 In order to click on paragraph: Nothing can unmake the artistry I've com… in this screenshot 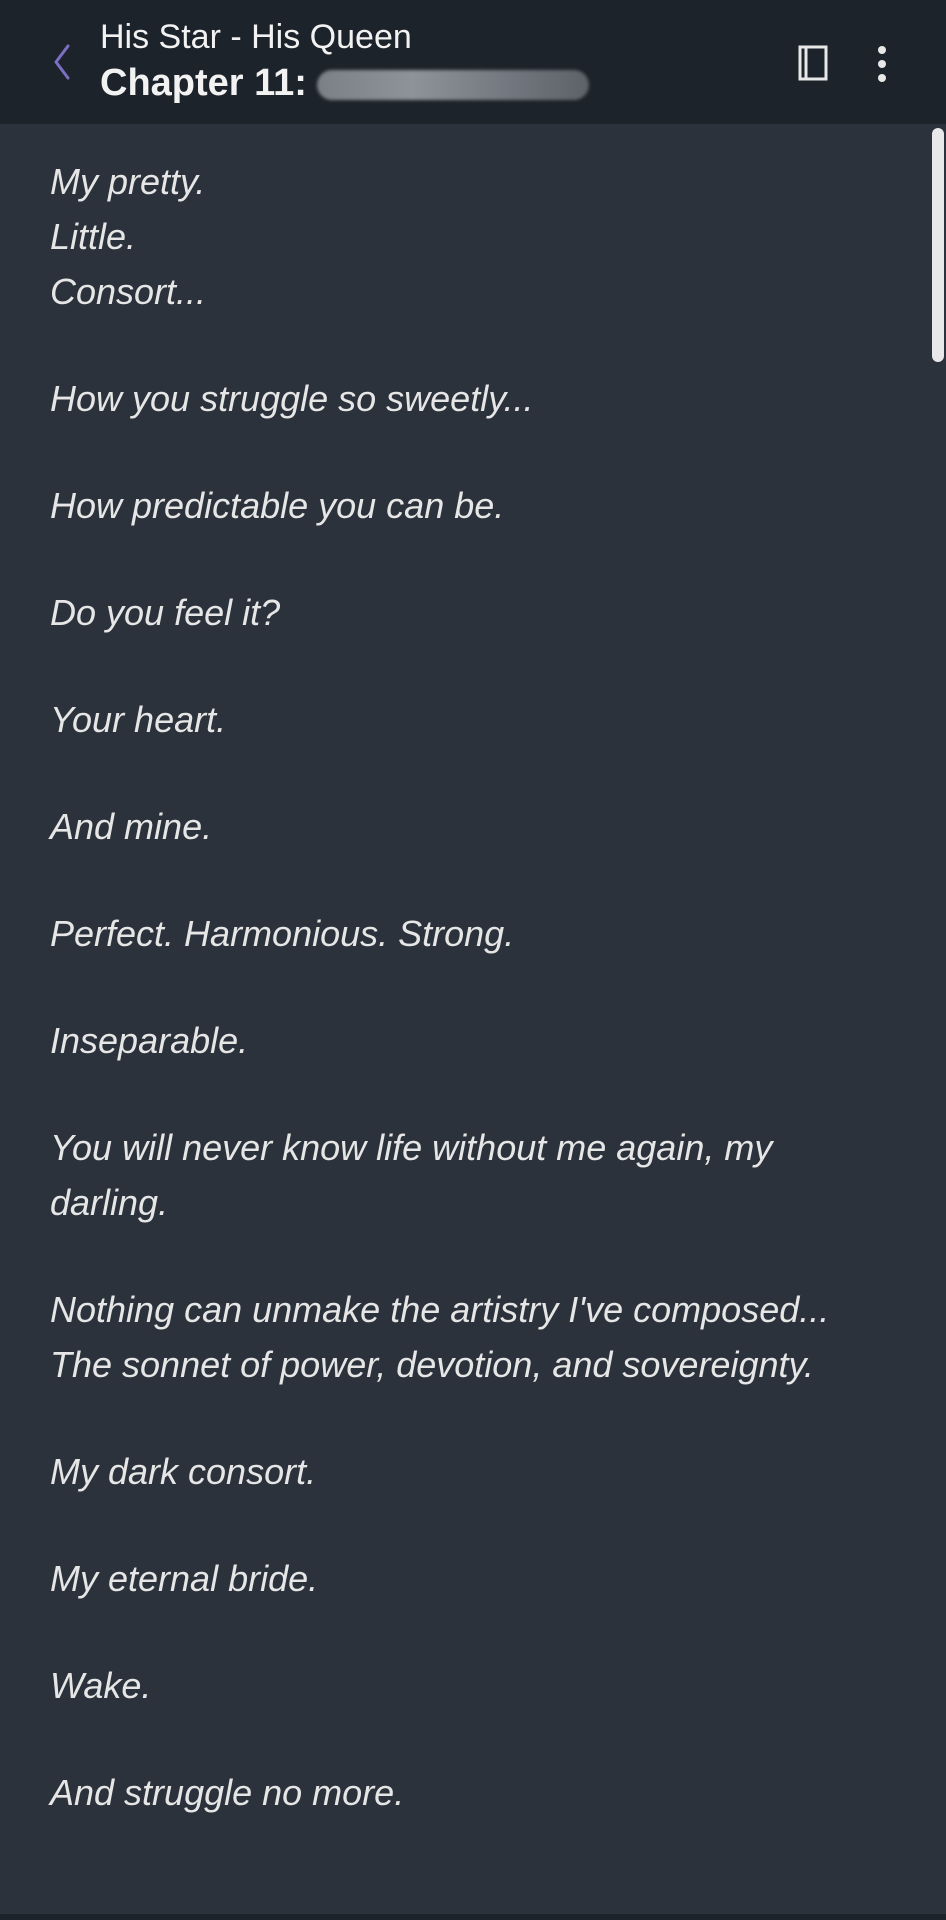, I will do `click(440, 1337)`.